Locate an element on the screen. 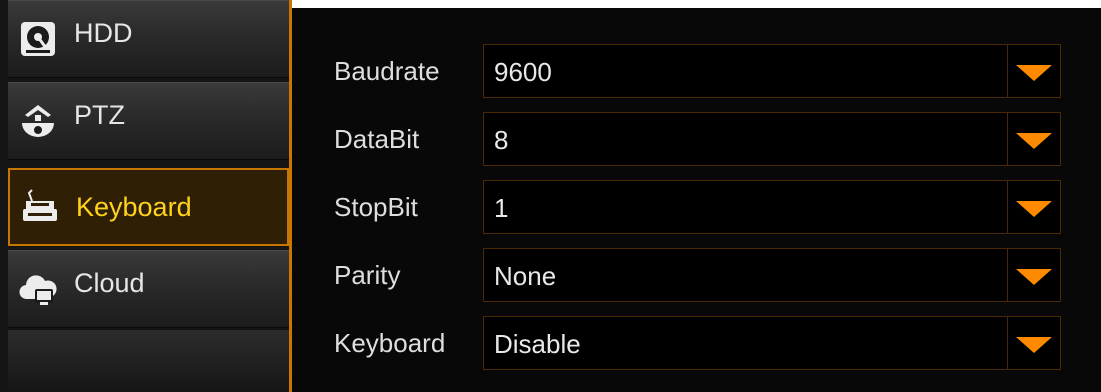 Image resolution: width=1101 pixels, height=392 pixels. stopbit-row: StopBit 1 is located at coordinates (696, 208).